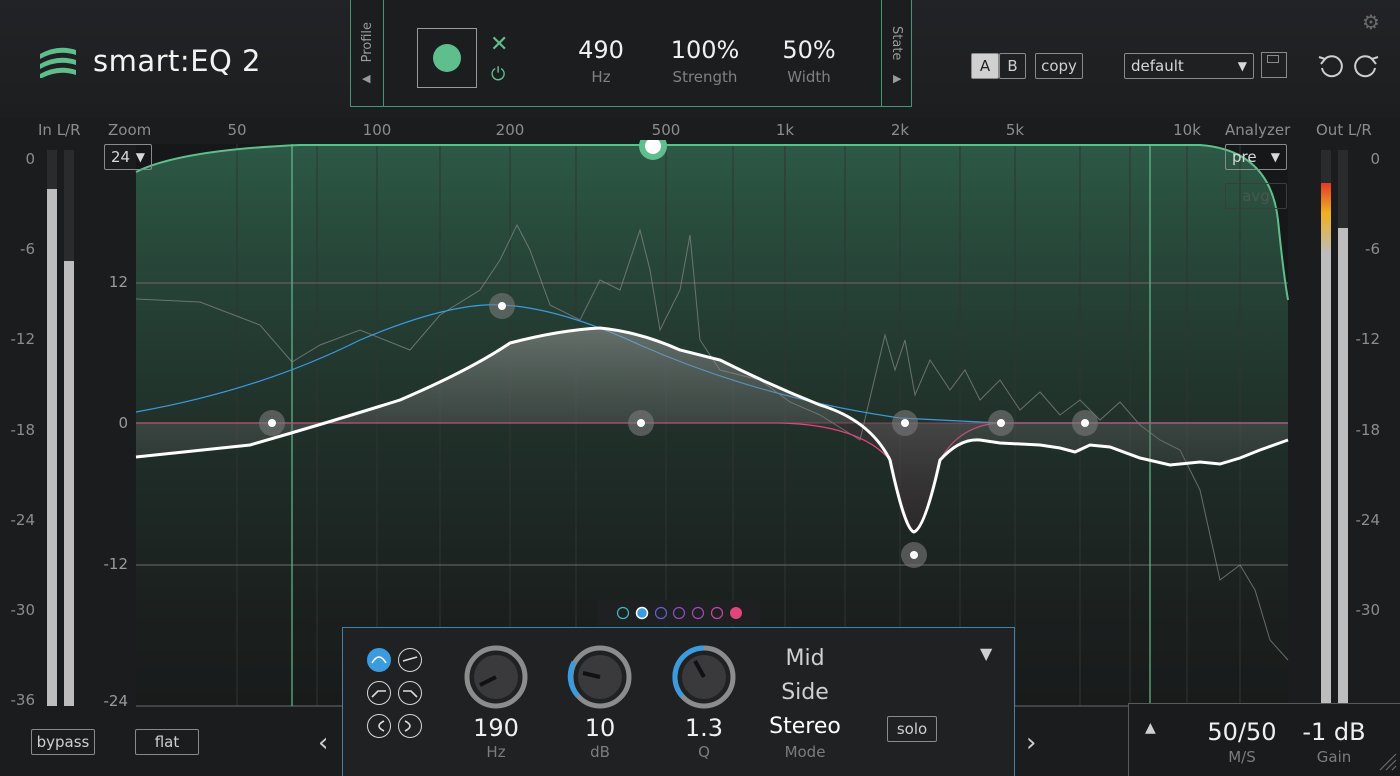 The width and height of the screenshot is (1400, 776). I want to click on expand-up-icon: ▲, so click(1150, 728).